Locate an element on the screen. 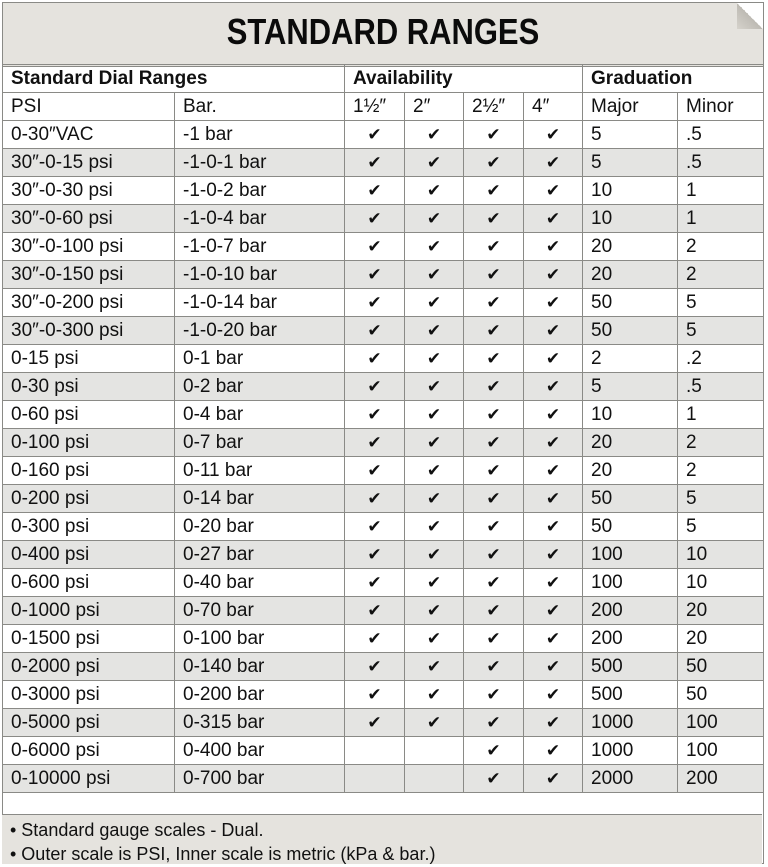 This screenshot has height=867, width=768. table-row: 0-10000 psi 0-700 bar ✔ ✔ 2000 200 is located at coordinates (383, 778).